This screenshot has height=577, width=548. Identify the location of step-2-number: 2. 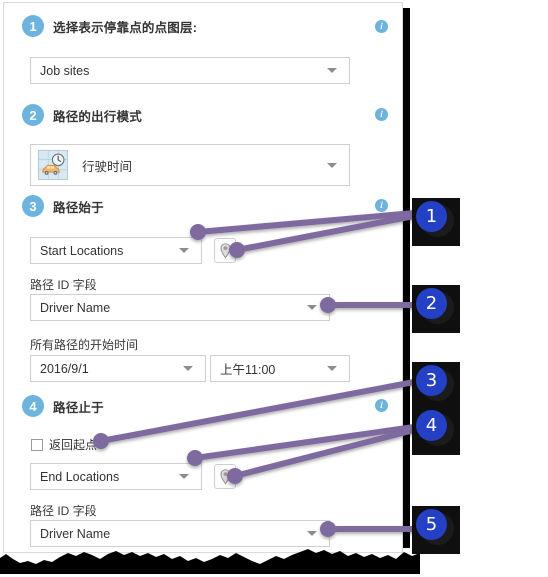
(33, 115).